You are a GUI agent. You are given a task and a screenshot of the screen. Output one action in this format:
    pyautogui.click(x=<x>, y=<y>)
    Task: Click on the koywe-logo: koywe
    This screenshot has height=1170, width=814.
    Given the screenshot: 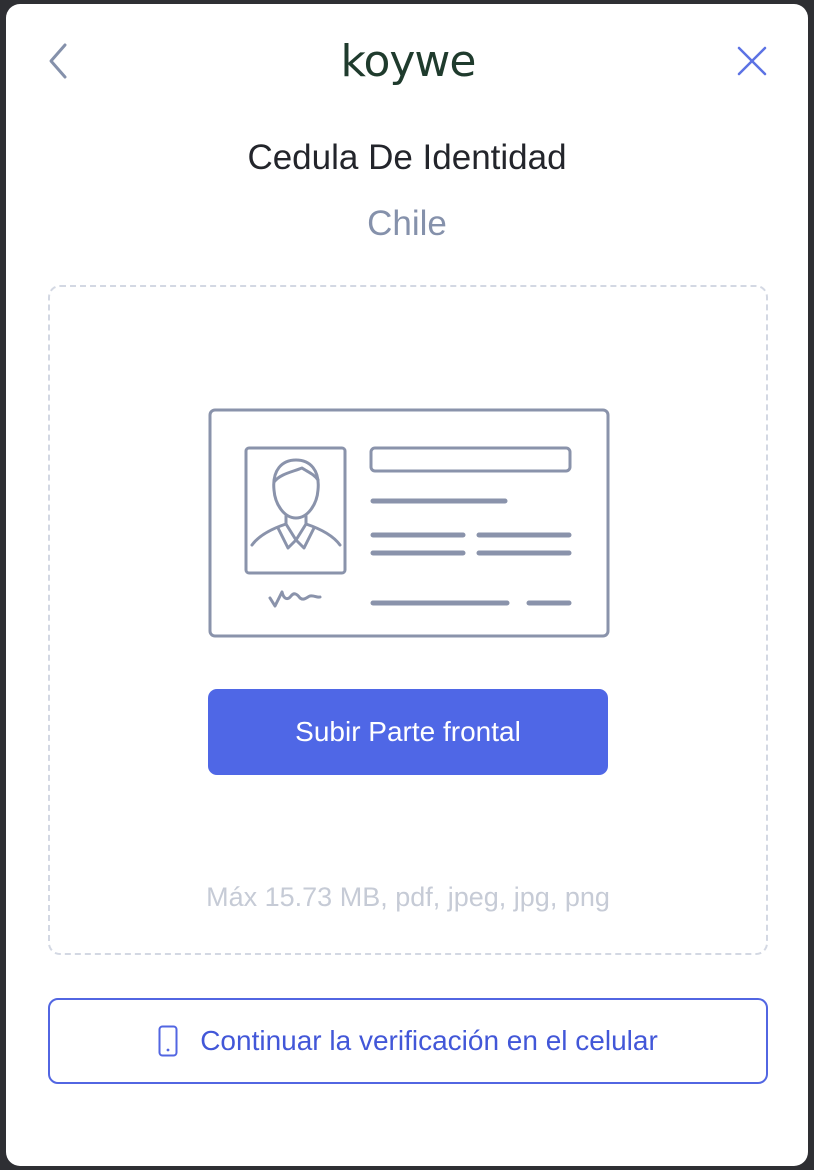 What is the action you would take?
    pyautogui.click(x=408, y=61)
    